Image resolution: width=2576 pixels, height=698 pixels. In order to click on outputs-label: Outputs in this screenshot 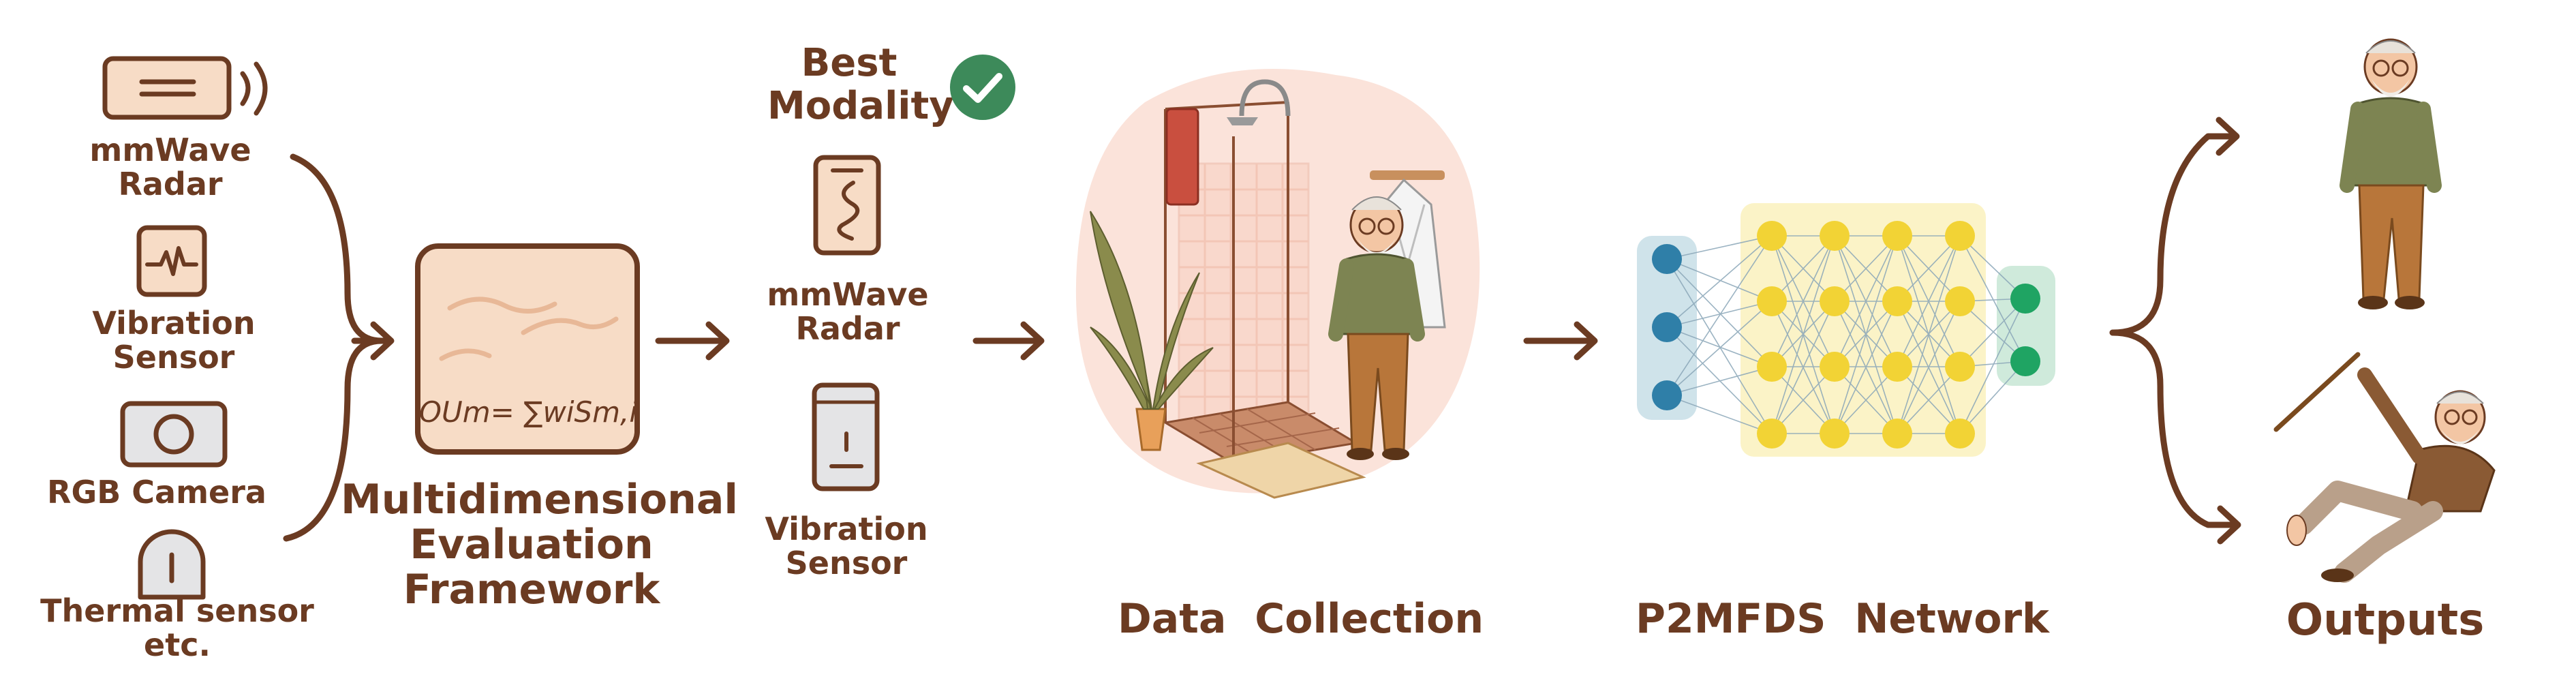, I will do `click(2385, 620)`.